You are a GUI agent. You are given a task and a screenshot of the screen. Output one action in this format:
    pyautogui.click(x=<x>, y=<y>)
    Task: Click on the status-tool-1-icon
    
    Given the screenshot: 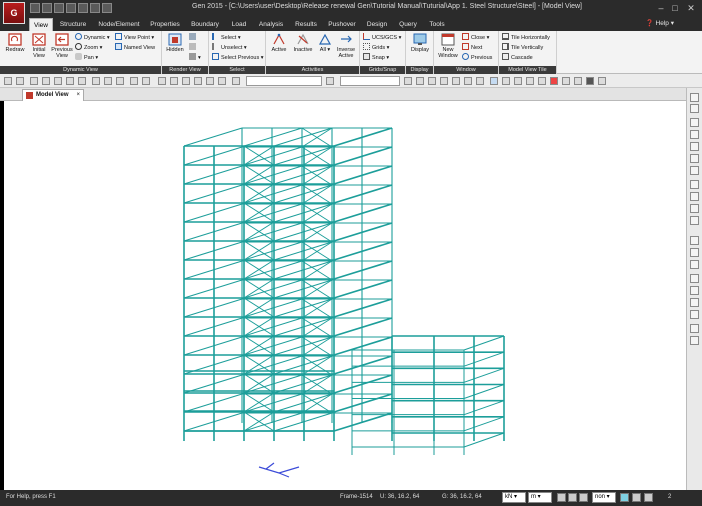 What is the action you would take?
    pyautogui.click(x=561, y=497)
    